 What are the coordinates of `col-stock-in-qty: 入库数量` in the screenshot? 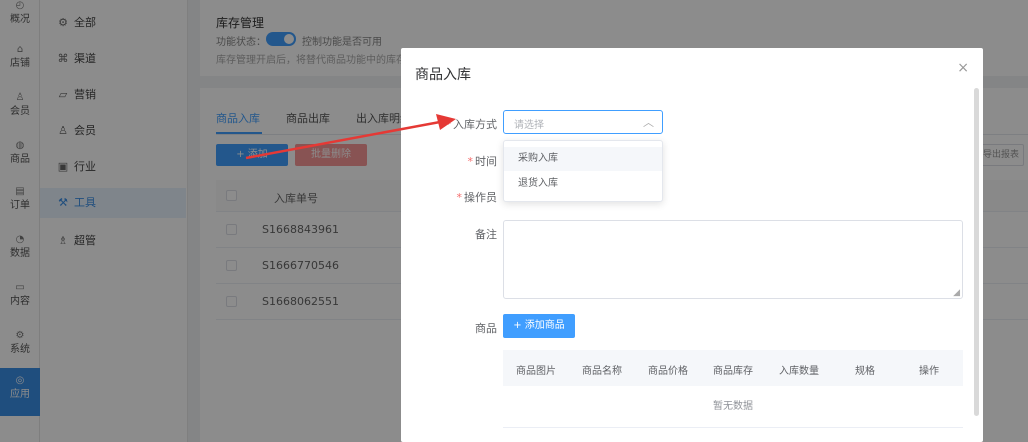 It's located at (799, 371).